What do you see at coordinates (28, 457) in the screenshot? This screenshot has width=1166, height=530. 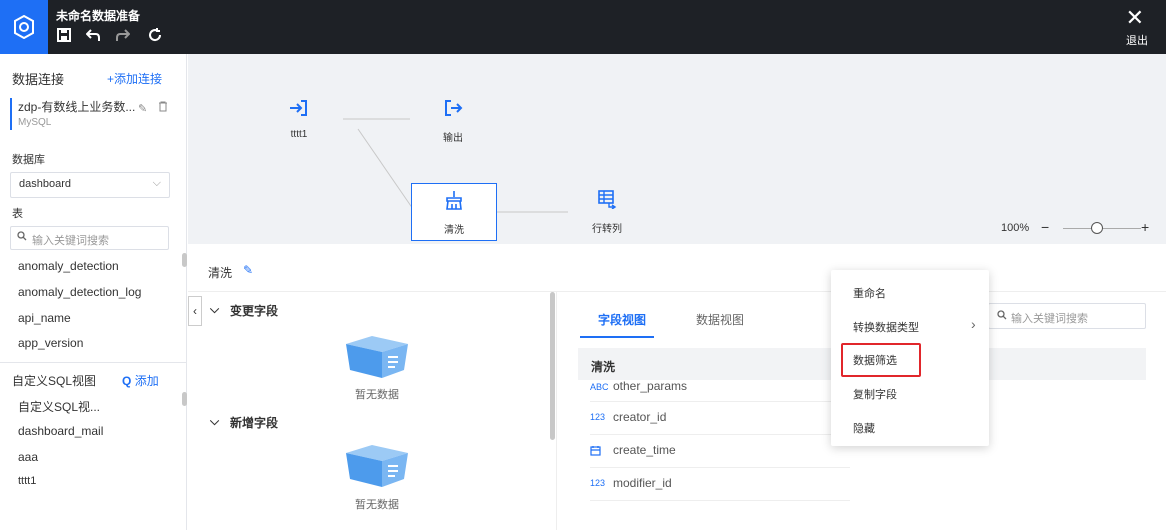 I see `custom-sql-item: aaa` at bounding box center [28, 457].